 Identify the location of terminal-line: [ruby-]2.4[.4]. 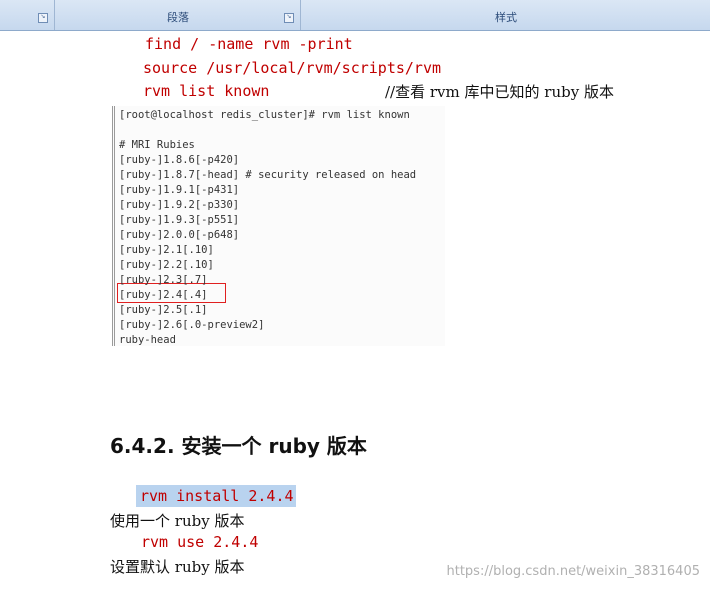
(163, 295).